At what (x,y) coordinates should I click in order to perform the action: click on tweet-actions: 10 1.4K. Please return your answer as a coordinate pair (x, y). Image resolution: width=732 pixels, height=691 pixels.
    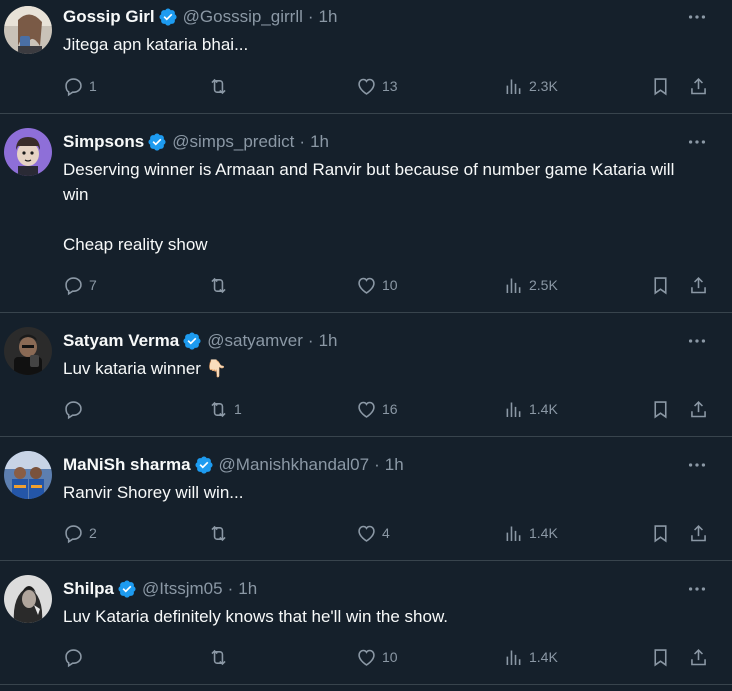
    Looking at the image, I should click on (387, 658).